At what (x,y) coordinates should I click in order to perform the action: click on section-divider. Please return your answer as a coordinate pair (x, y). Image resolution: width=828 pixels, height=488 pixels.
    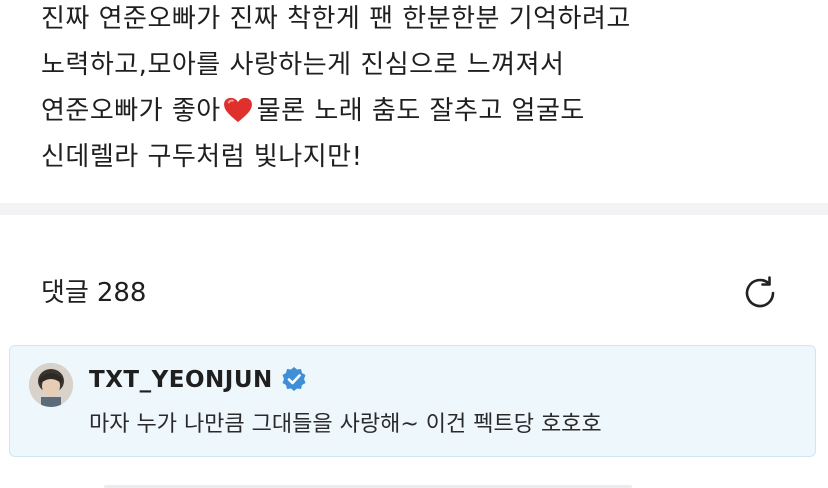
    Looking at the image, I should click on (414, 209).